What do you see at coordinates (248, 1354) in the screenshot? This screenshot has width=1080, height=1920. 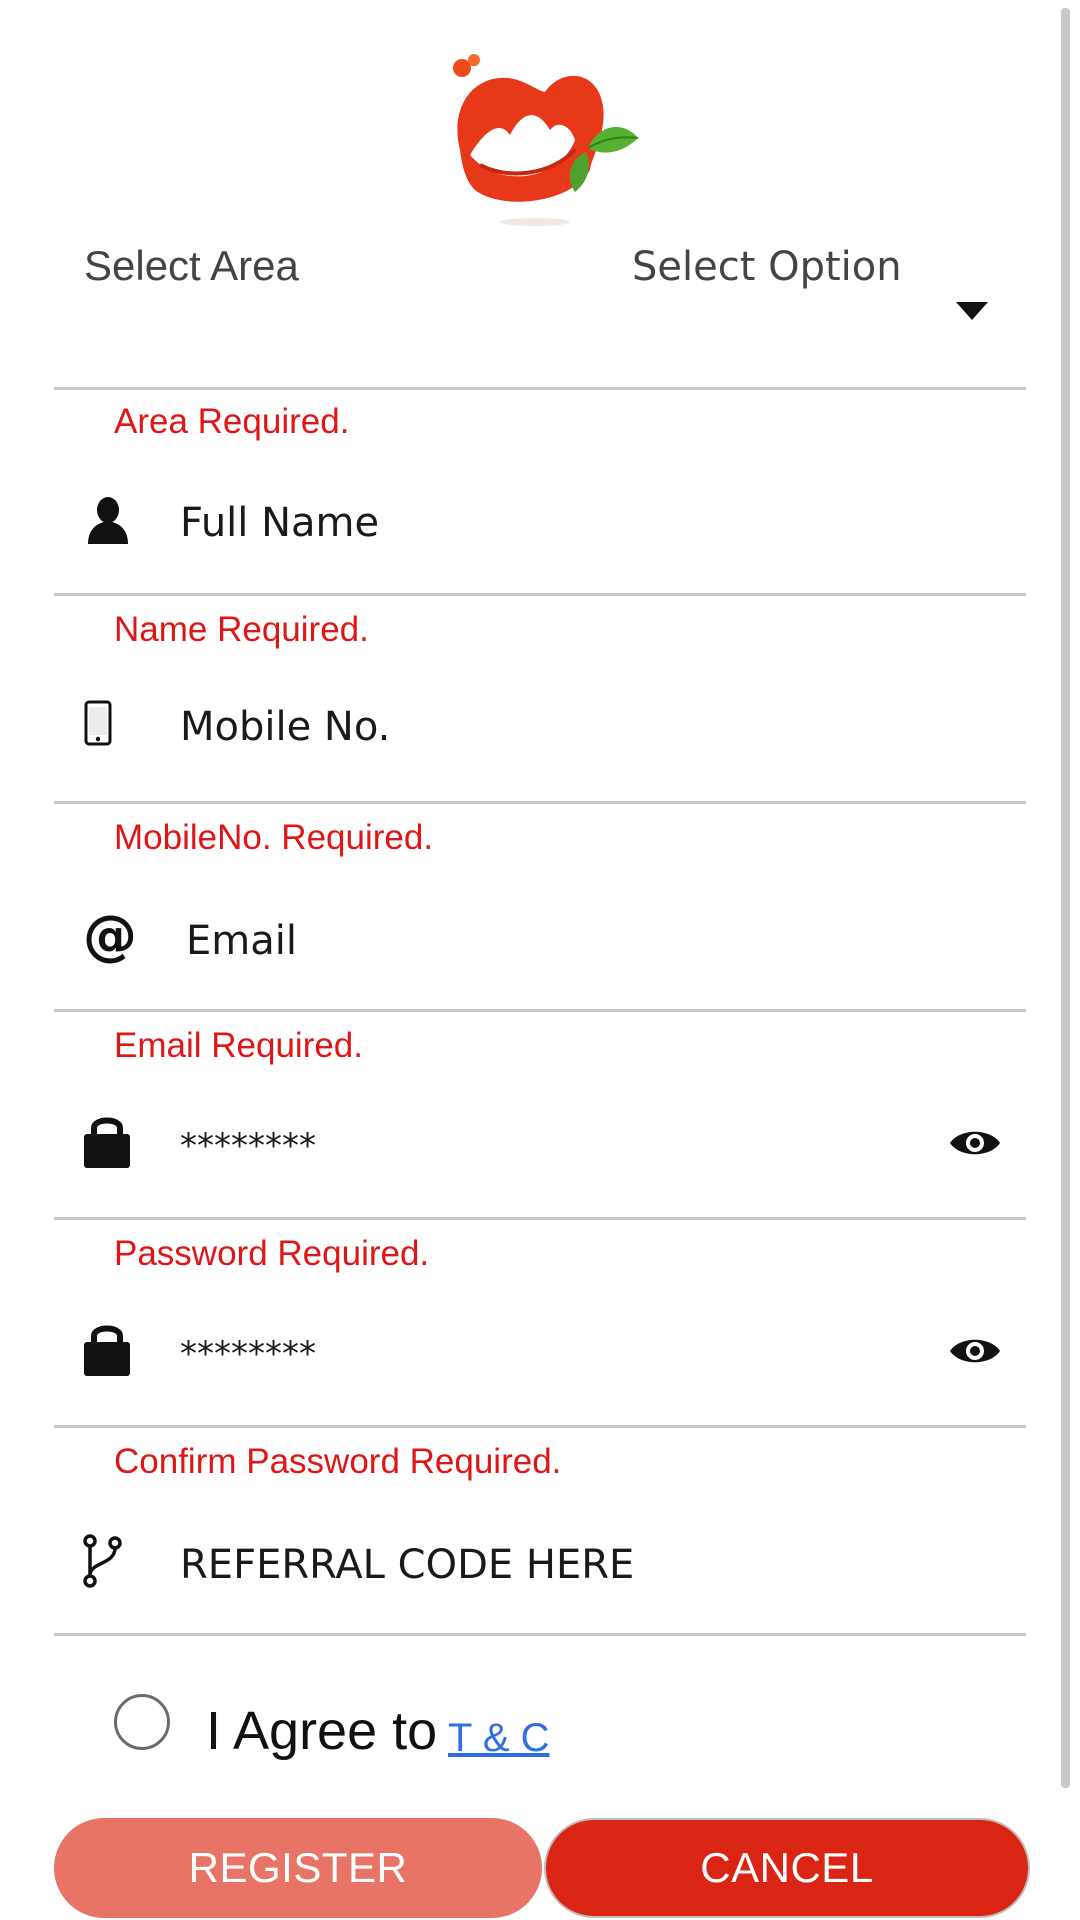 I see `confirm-password-field: ********` at bounding box center [248, 1354].